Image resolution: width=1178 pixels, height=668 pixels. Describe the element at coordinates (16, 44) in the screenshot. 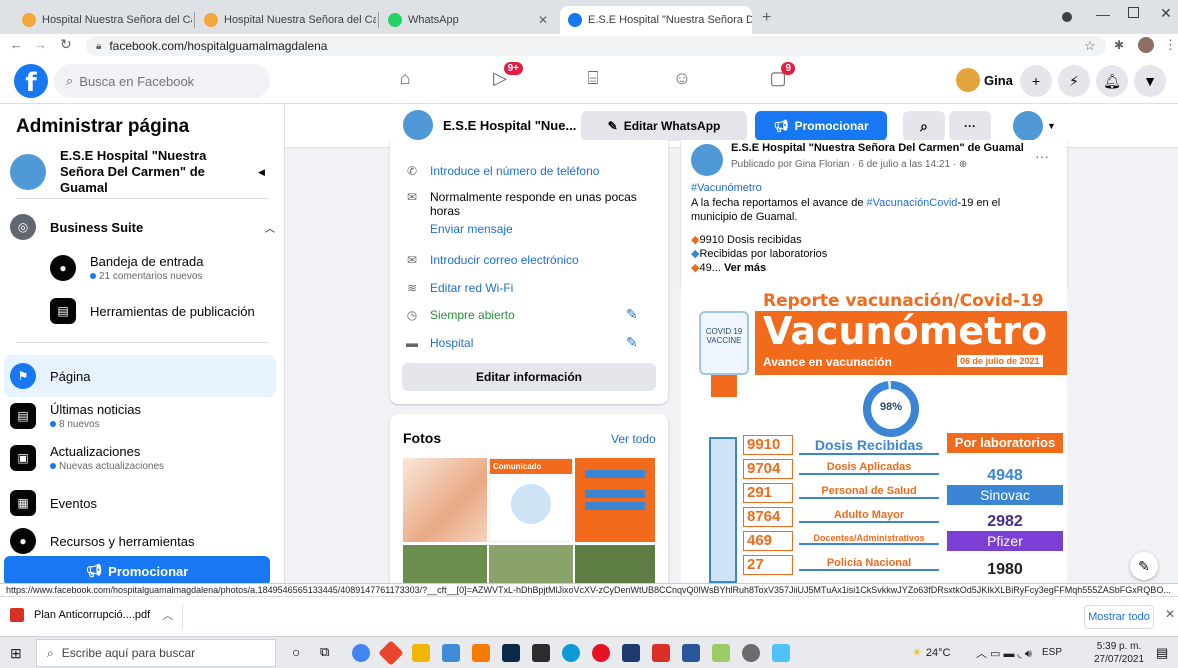

I see `back-icon: ←` at that location.